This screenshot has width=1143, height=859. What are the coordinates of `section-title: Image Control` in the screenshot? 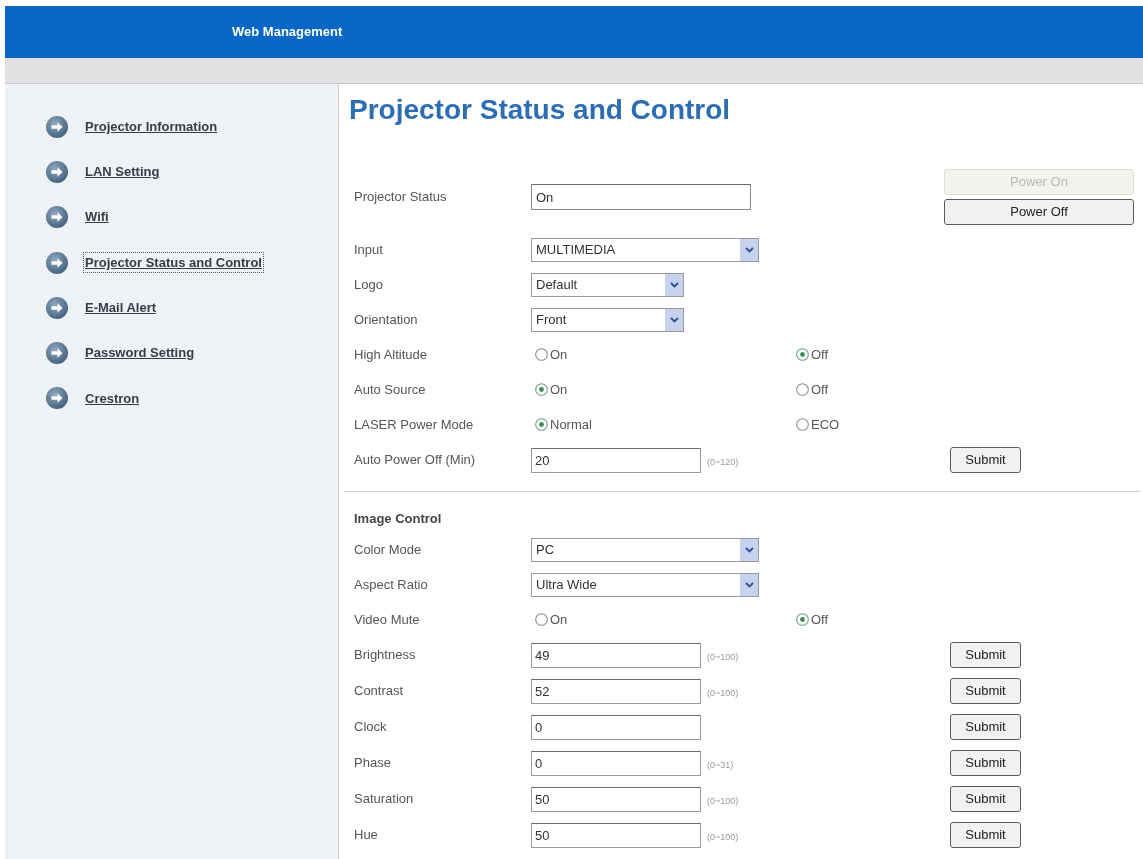 It's located at (398, 519).